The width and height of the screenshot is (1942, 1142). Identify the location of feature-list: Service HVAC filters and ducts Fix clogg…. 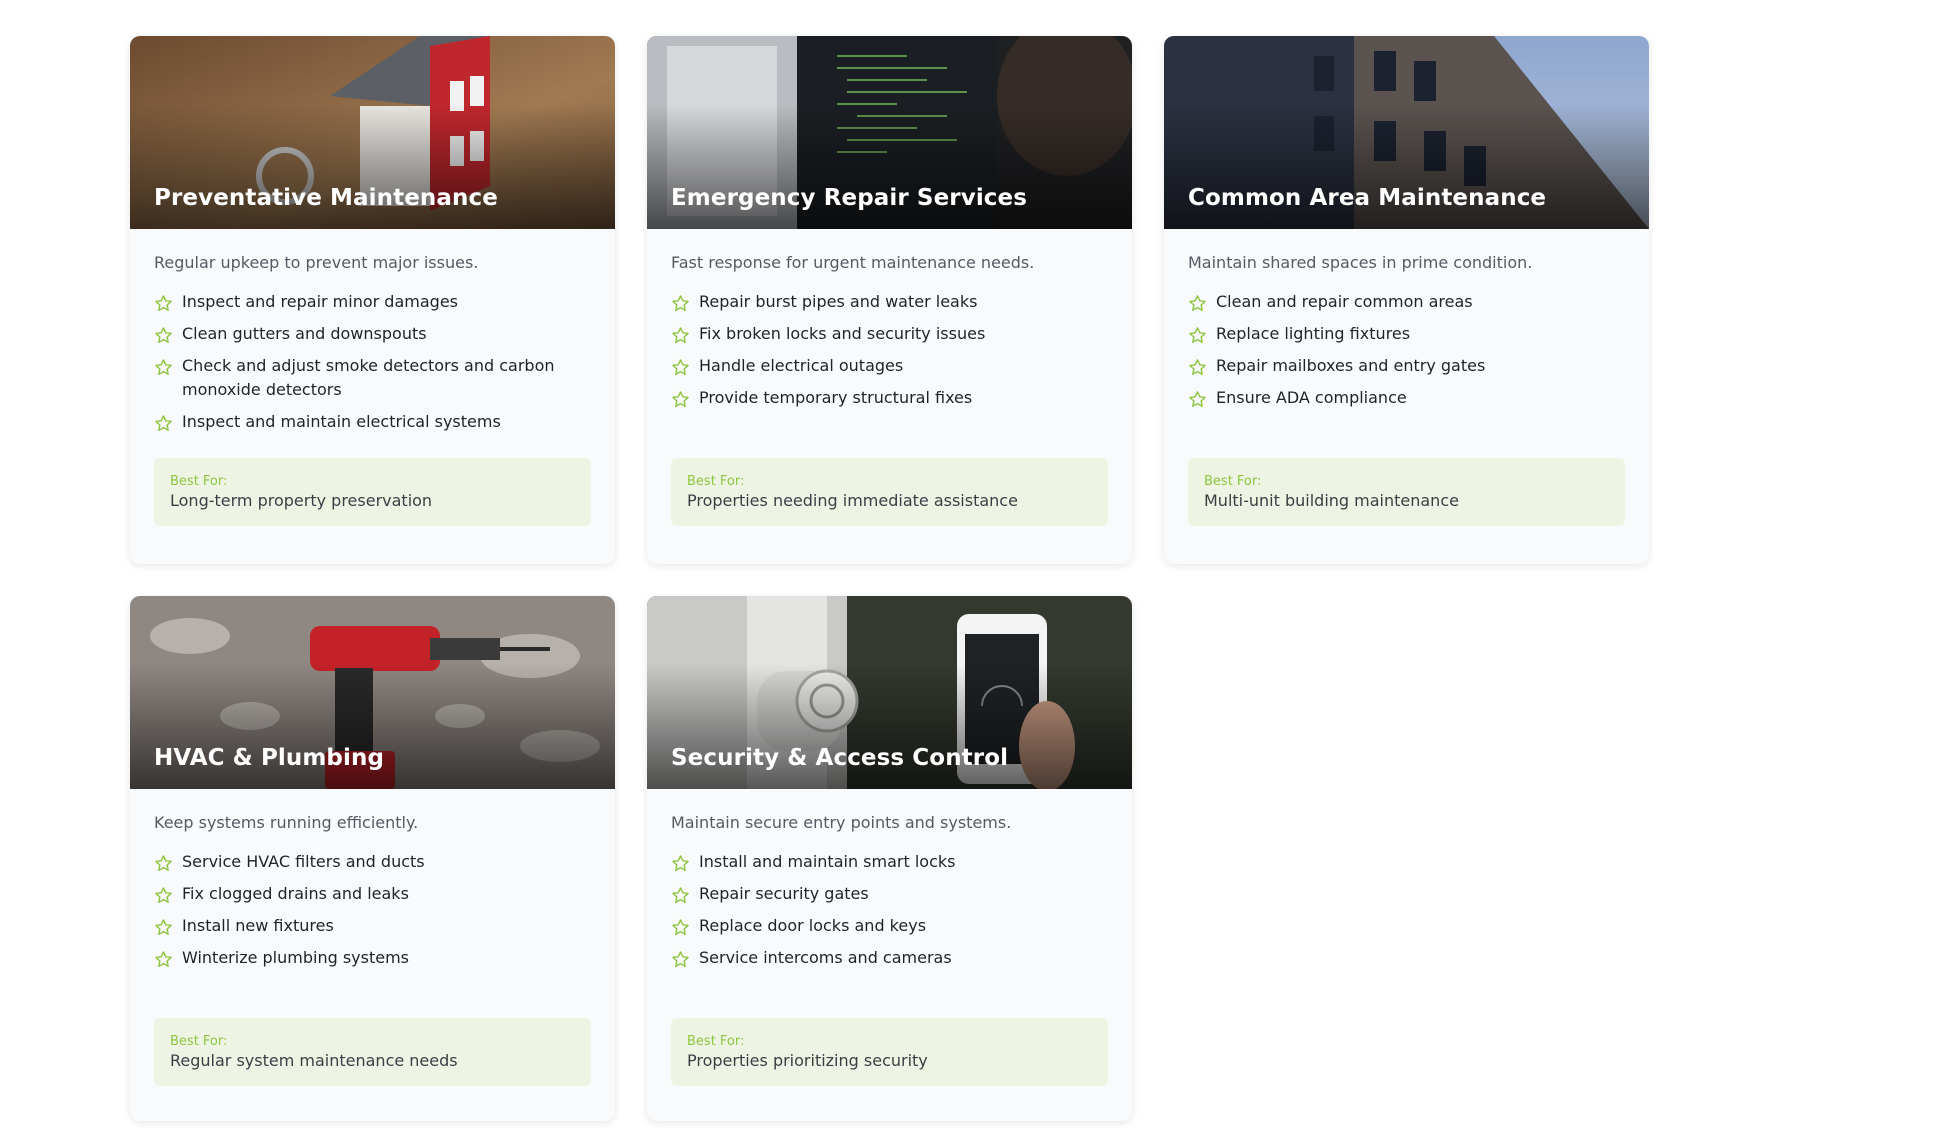
(372, 924).